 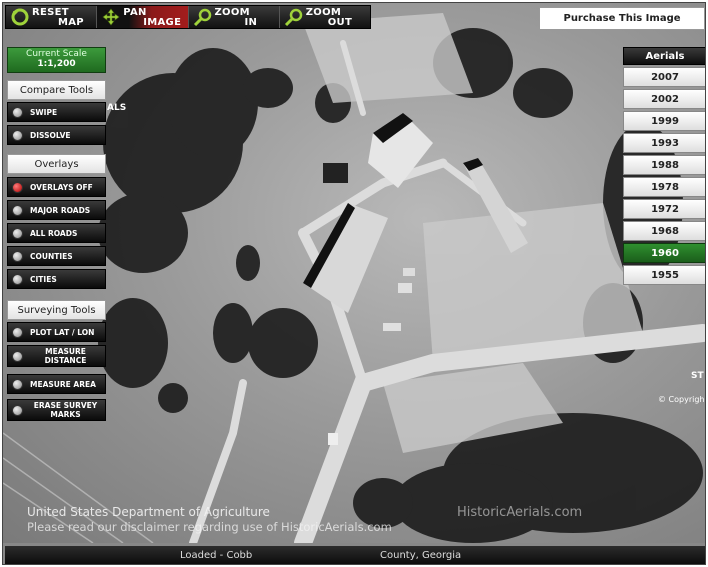 I want to click on zoom-in-button: ZOOM IN, so click(x=234, y=17).